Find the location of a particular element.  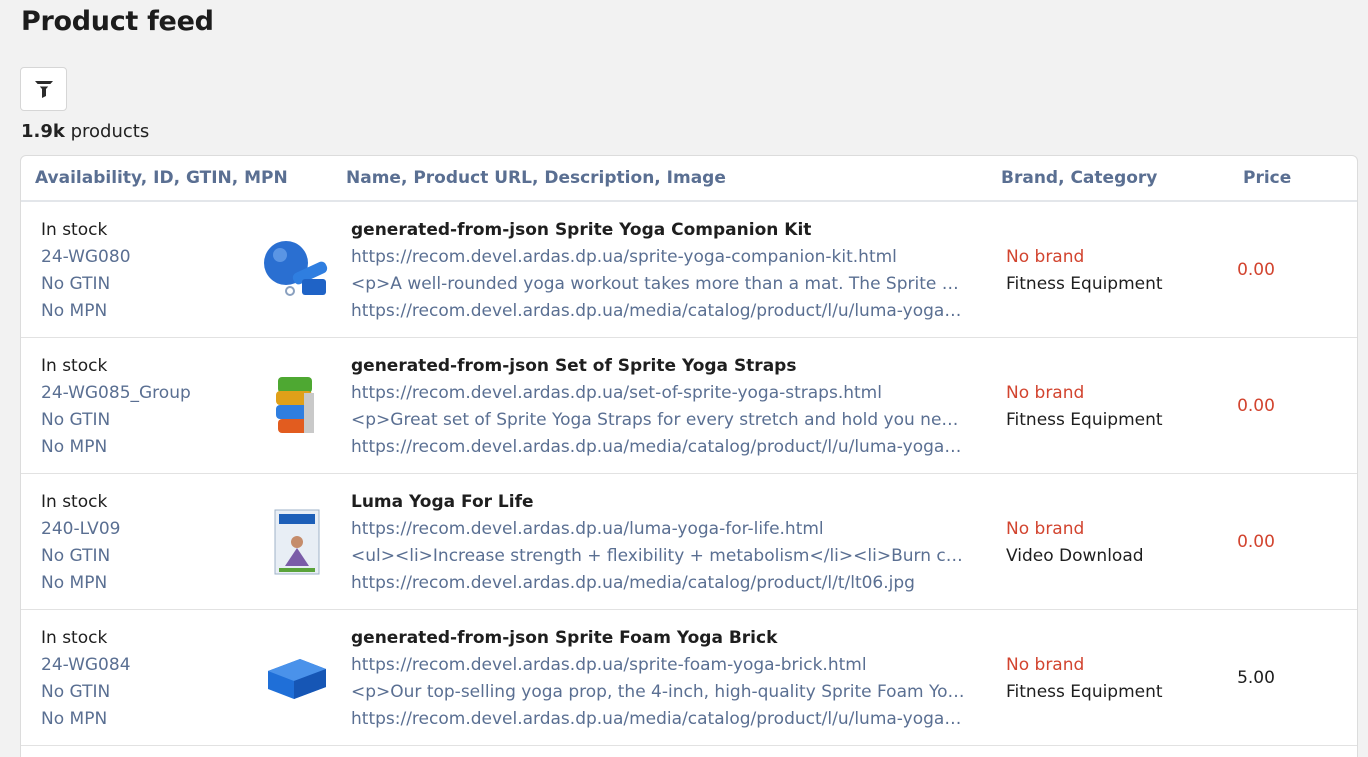

product-id: 24-WG080 is located at coordinates (86, 257).